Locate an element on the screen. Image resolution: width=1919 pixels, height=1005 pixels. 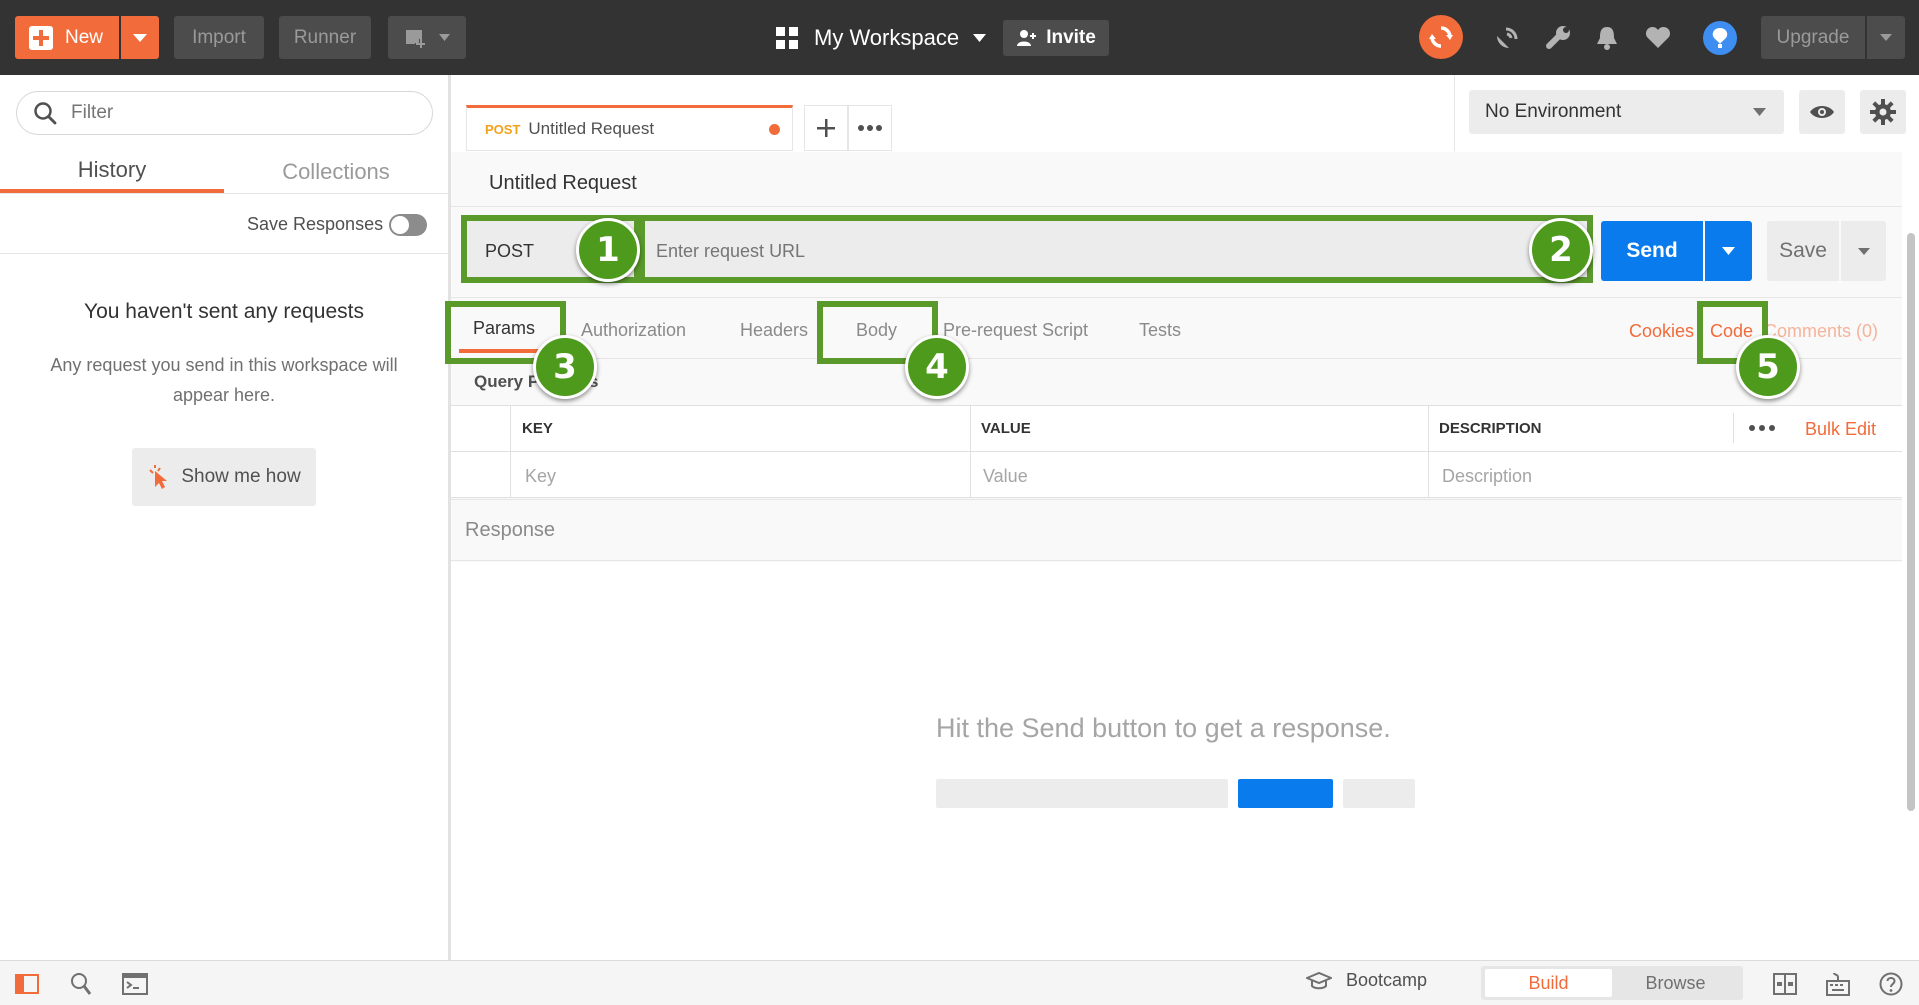
param-description-input: Description is located at coordinates (1487, 476).